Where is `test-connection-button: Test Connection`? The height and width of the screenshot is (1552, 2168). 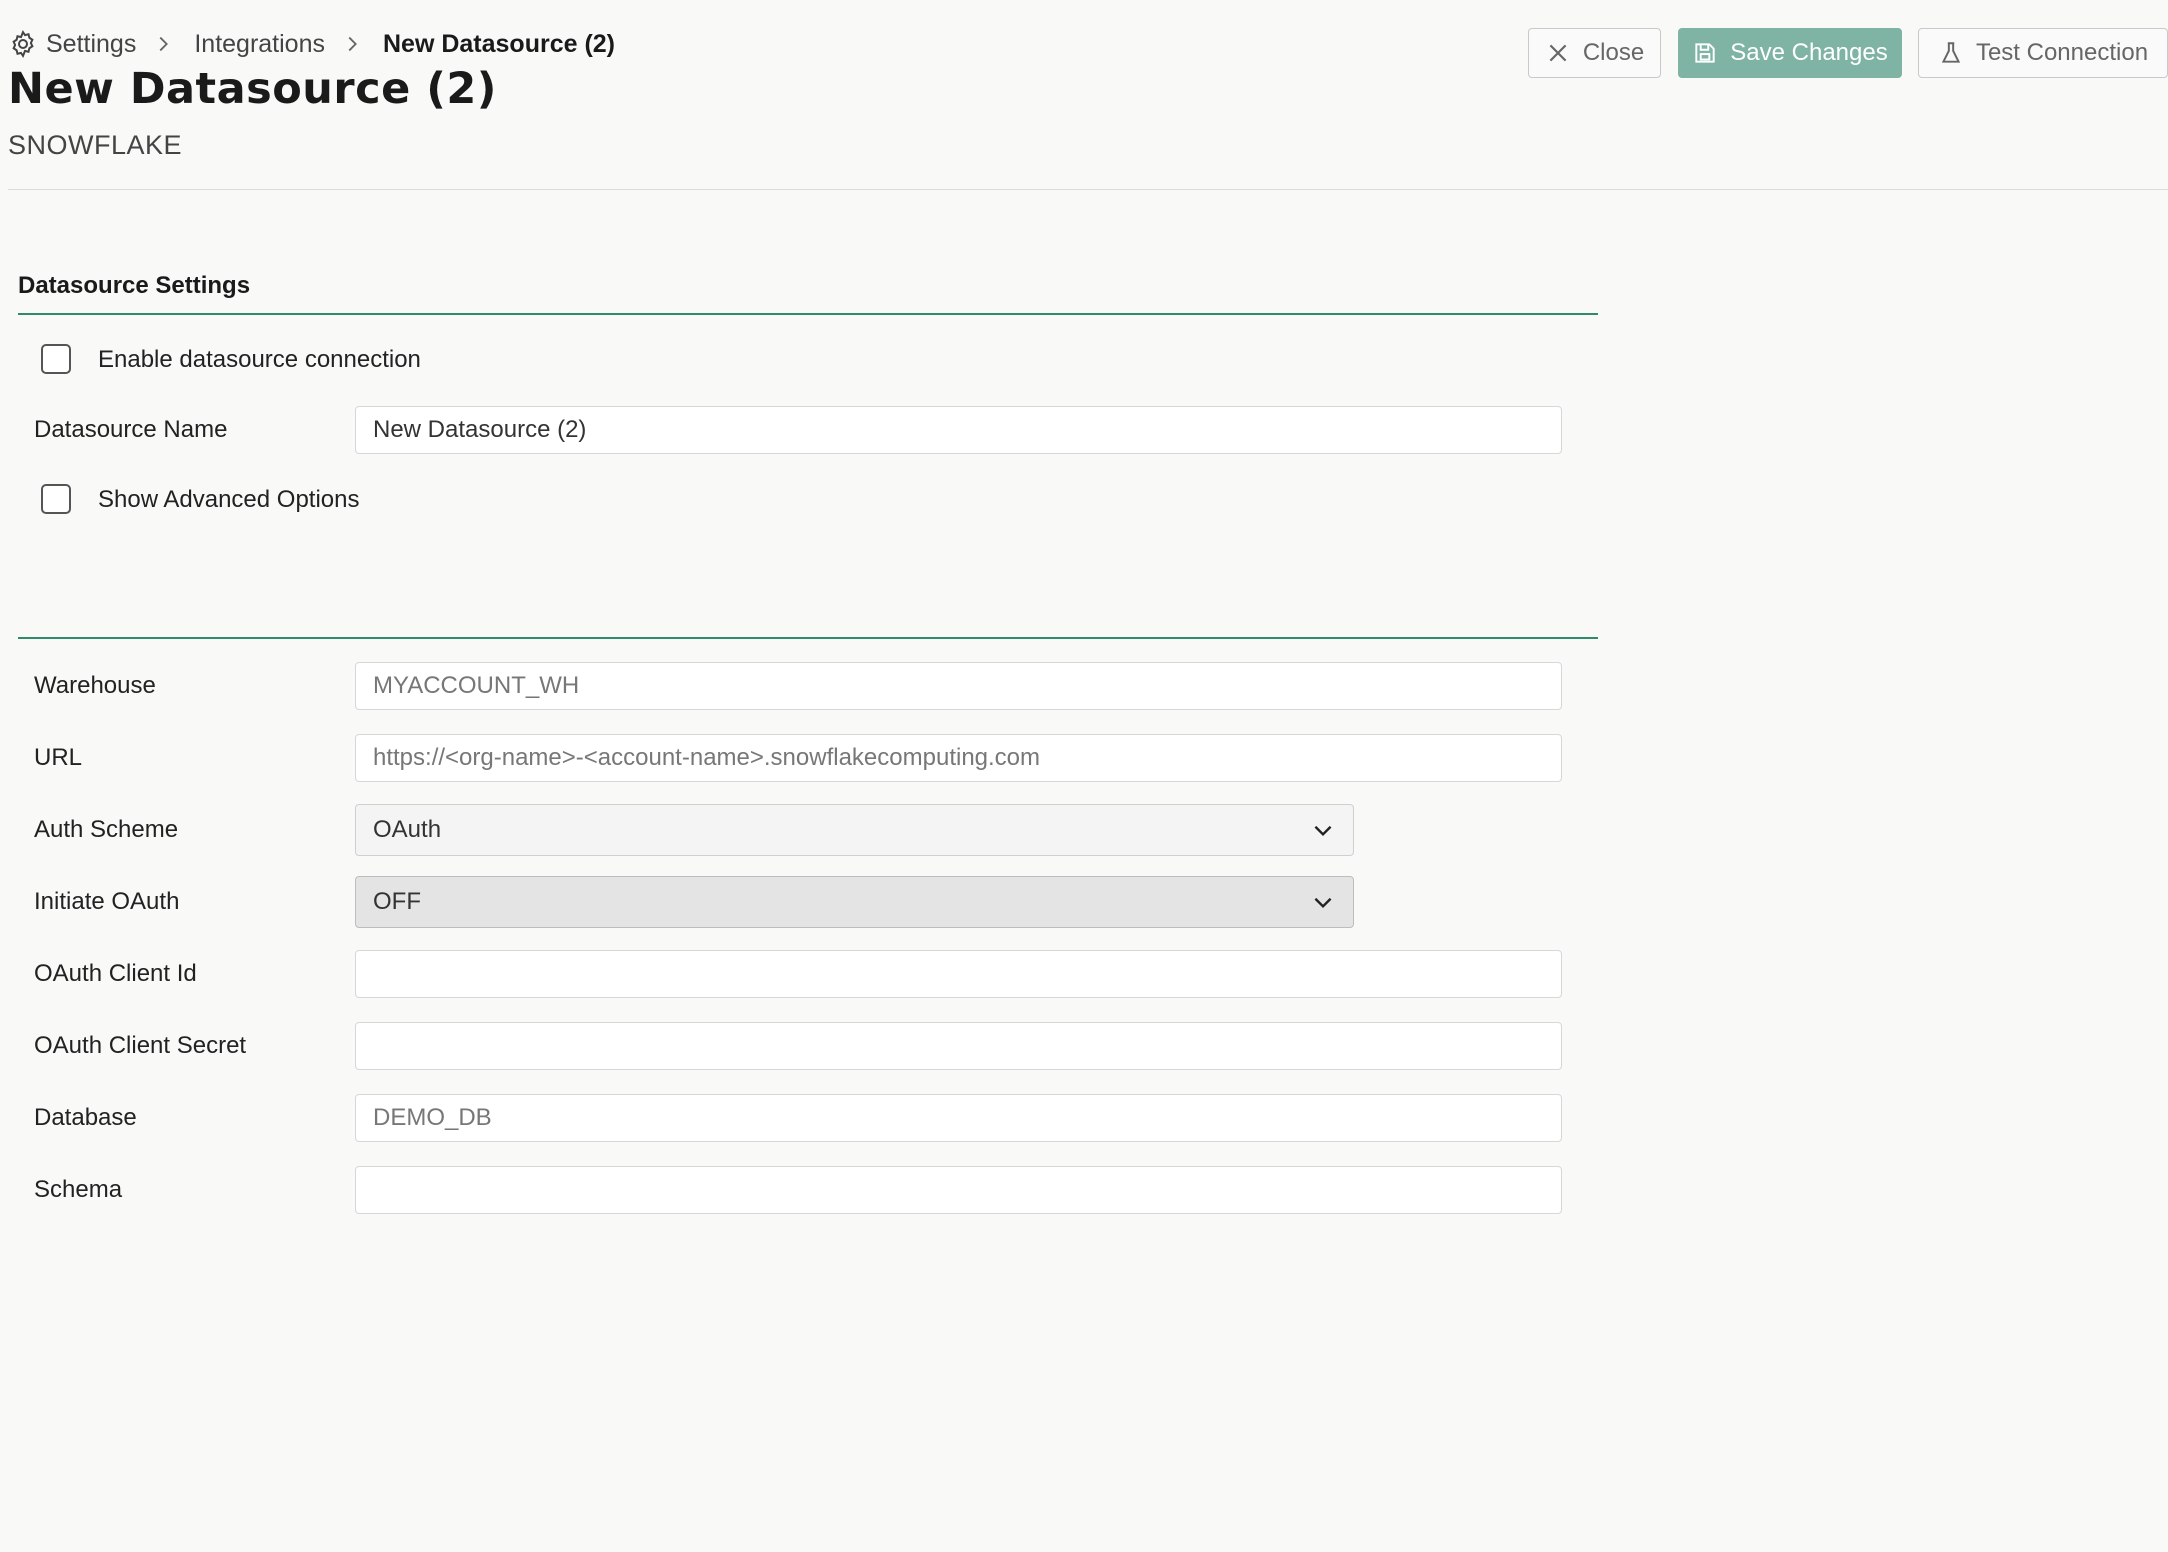 test-connection-button: Test Connection is located at coordinates (2043, 53).